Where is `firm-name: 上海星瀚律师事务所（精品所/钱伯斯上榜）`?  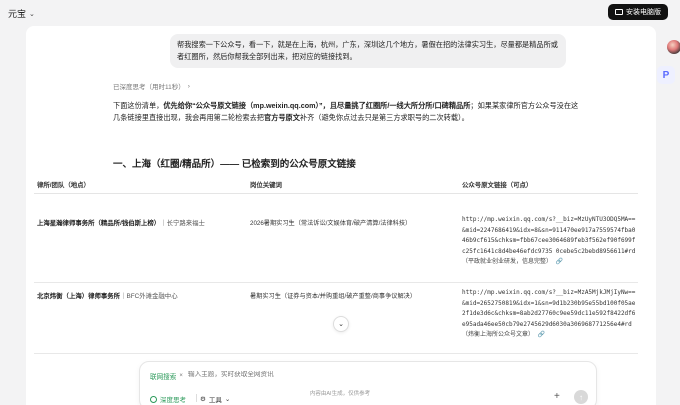
firm-name: 上海星瀚律师事务所（精品所/钱伯斯上榜） is located at coordinates (99, 223).